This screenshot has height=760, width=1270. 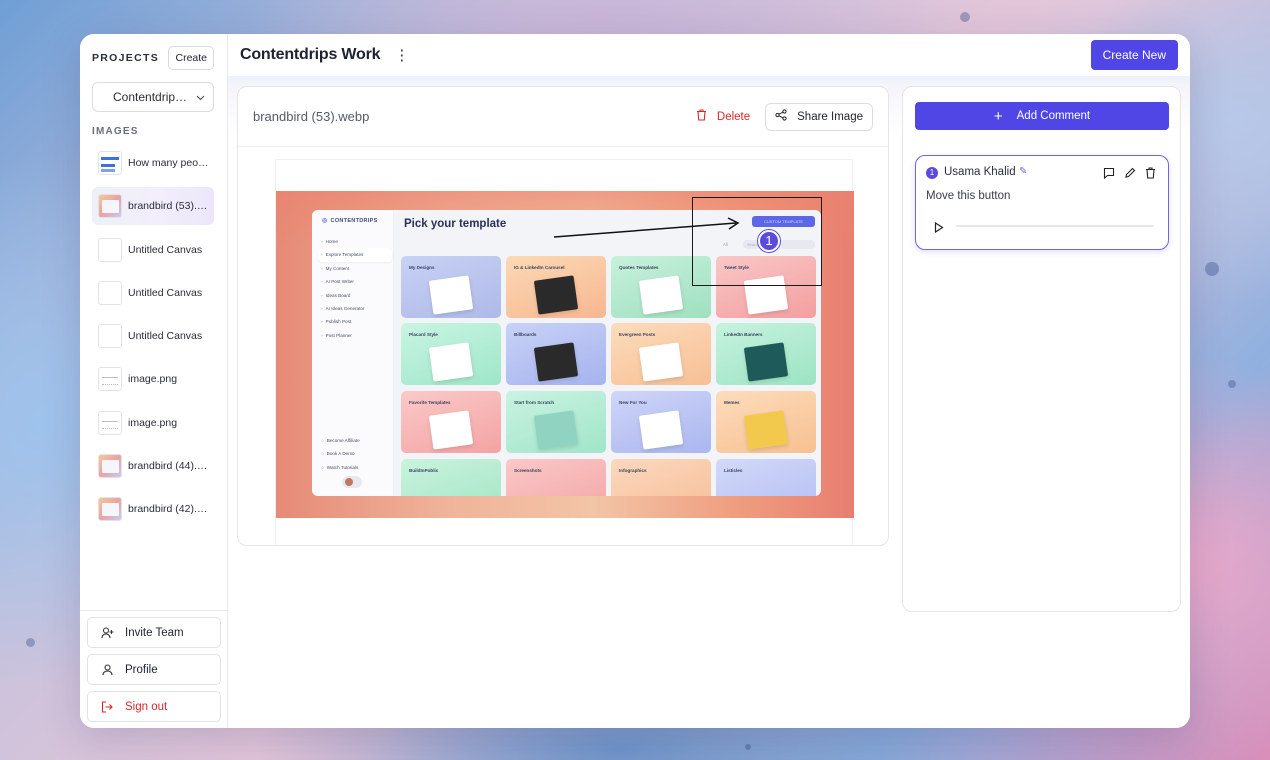 What do you see at coordinates (311, 116) in the screenshot?
I see `image-file-name: brandbird (53).webp` at bounding box center [311, 116].